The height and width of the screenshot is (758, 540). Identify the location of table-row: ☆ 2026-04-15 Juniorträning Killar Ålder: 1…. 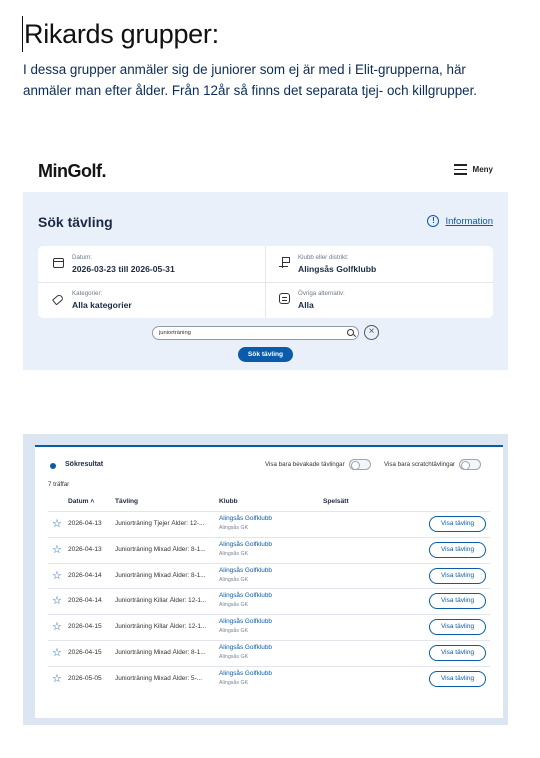
(269, 627).